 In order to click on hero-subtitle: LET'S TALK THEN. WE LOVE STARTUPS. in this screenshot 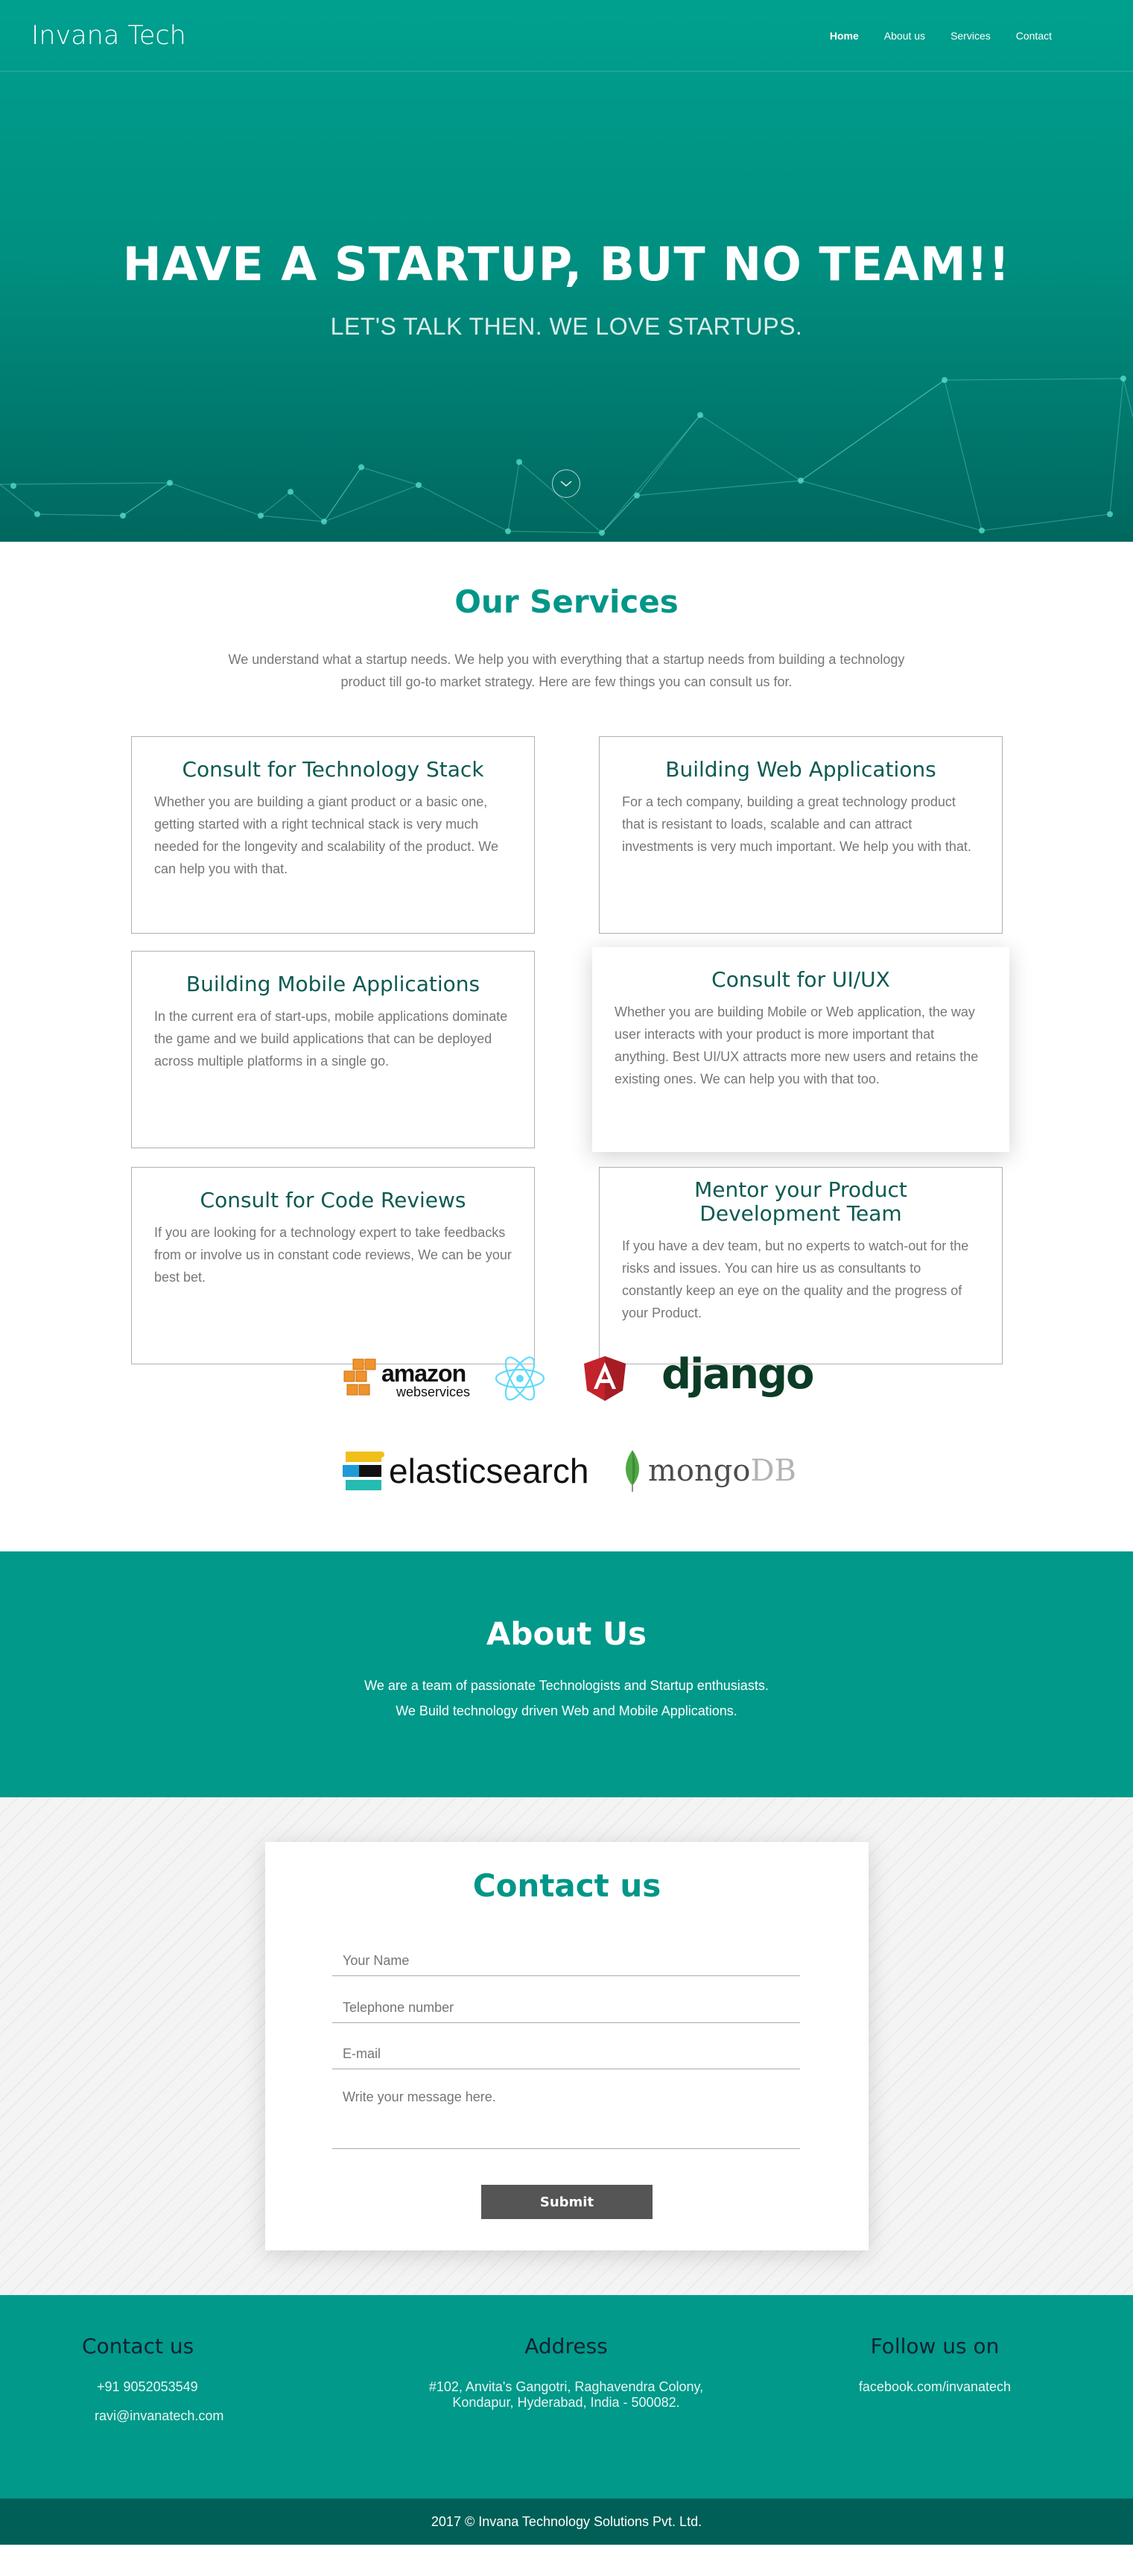, I will do `click(566, 326)`.